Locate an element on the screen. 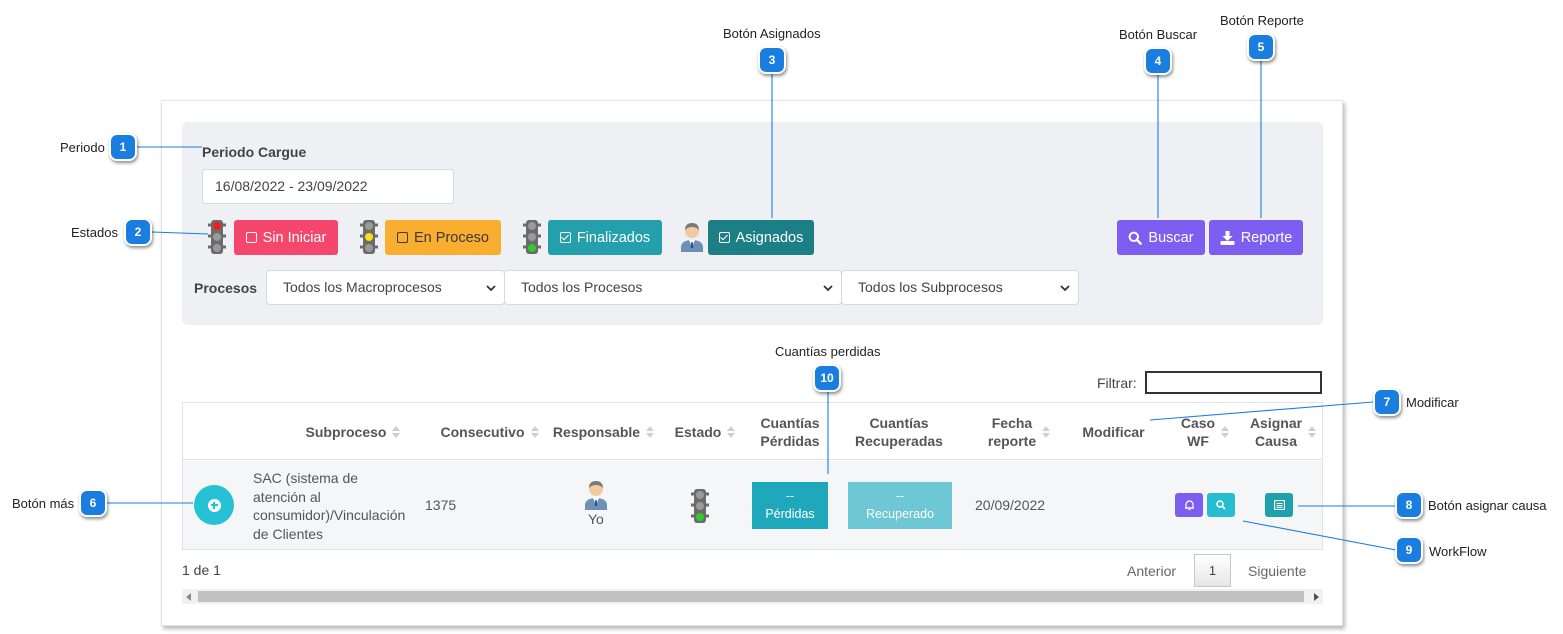  scrollbar-thumb is located at coordinates (751, 596).